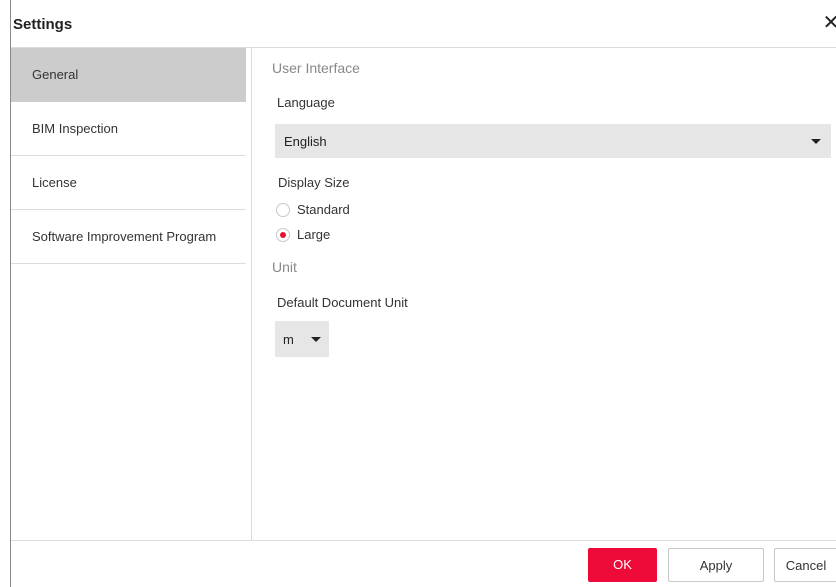 This screenshot has width=836, height=587. What do you see at coordinates (128, 75) in the screenshot?
I see `sidebar-item-general: General` at bounding box center [128, 75].